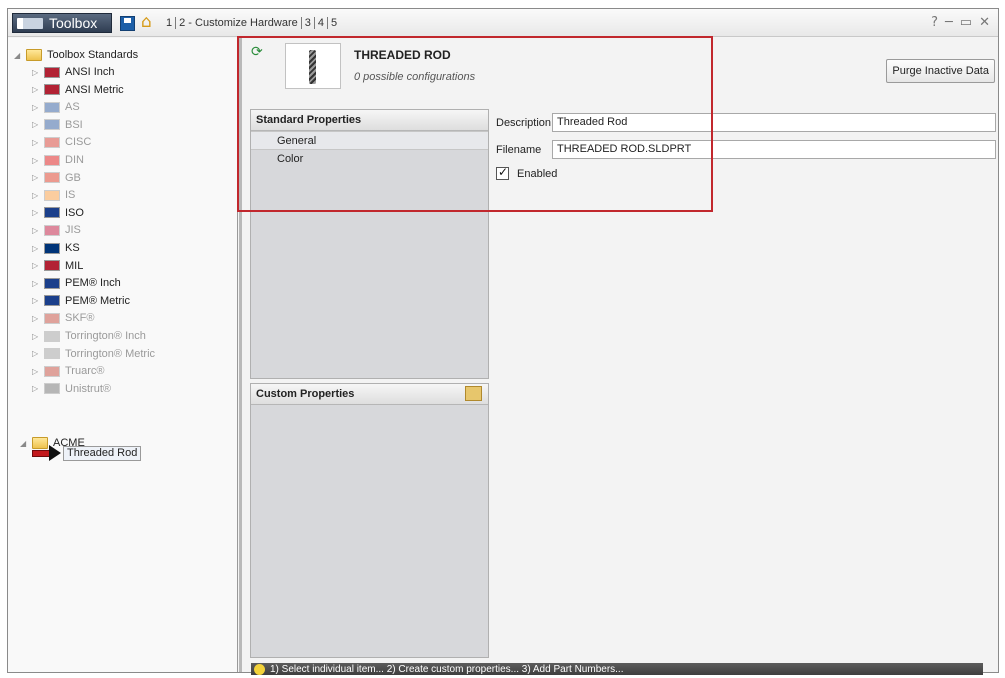 The image size is (1005, 678). I want to click on property-item-color: Color, so click(369, 159).